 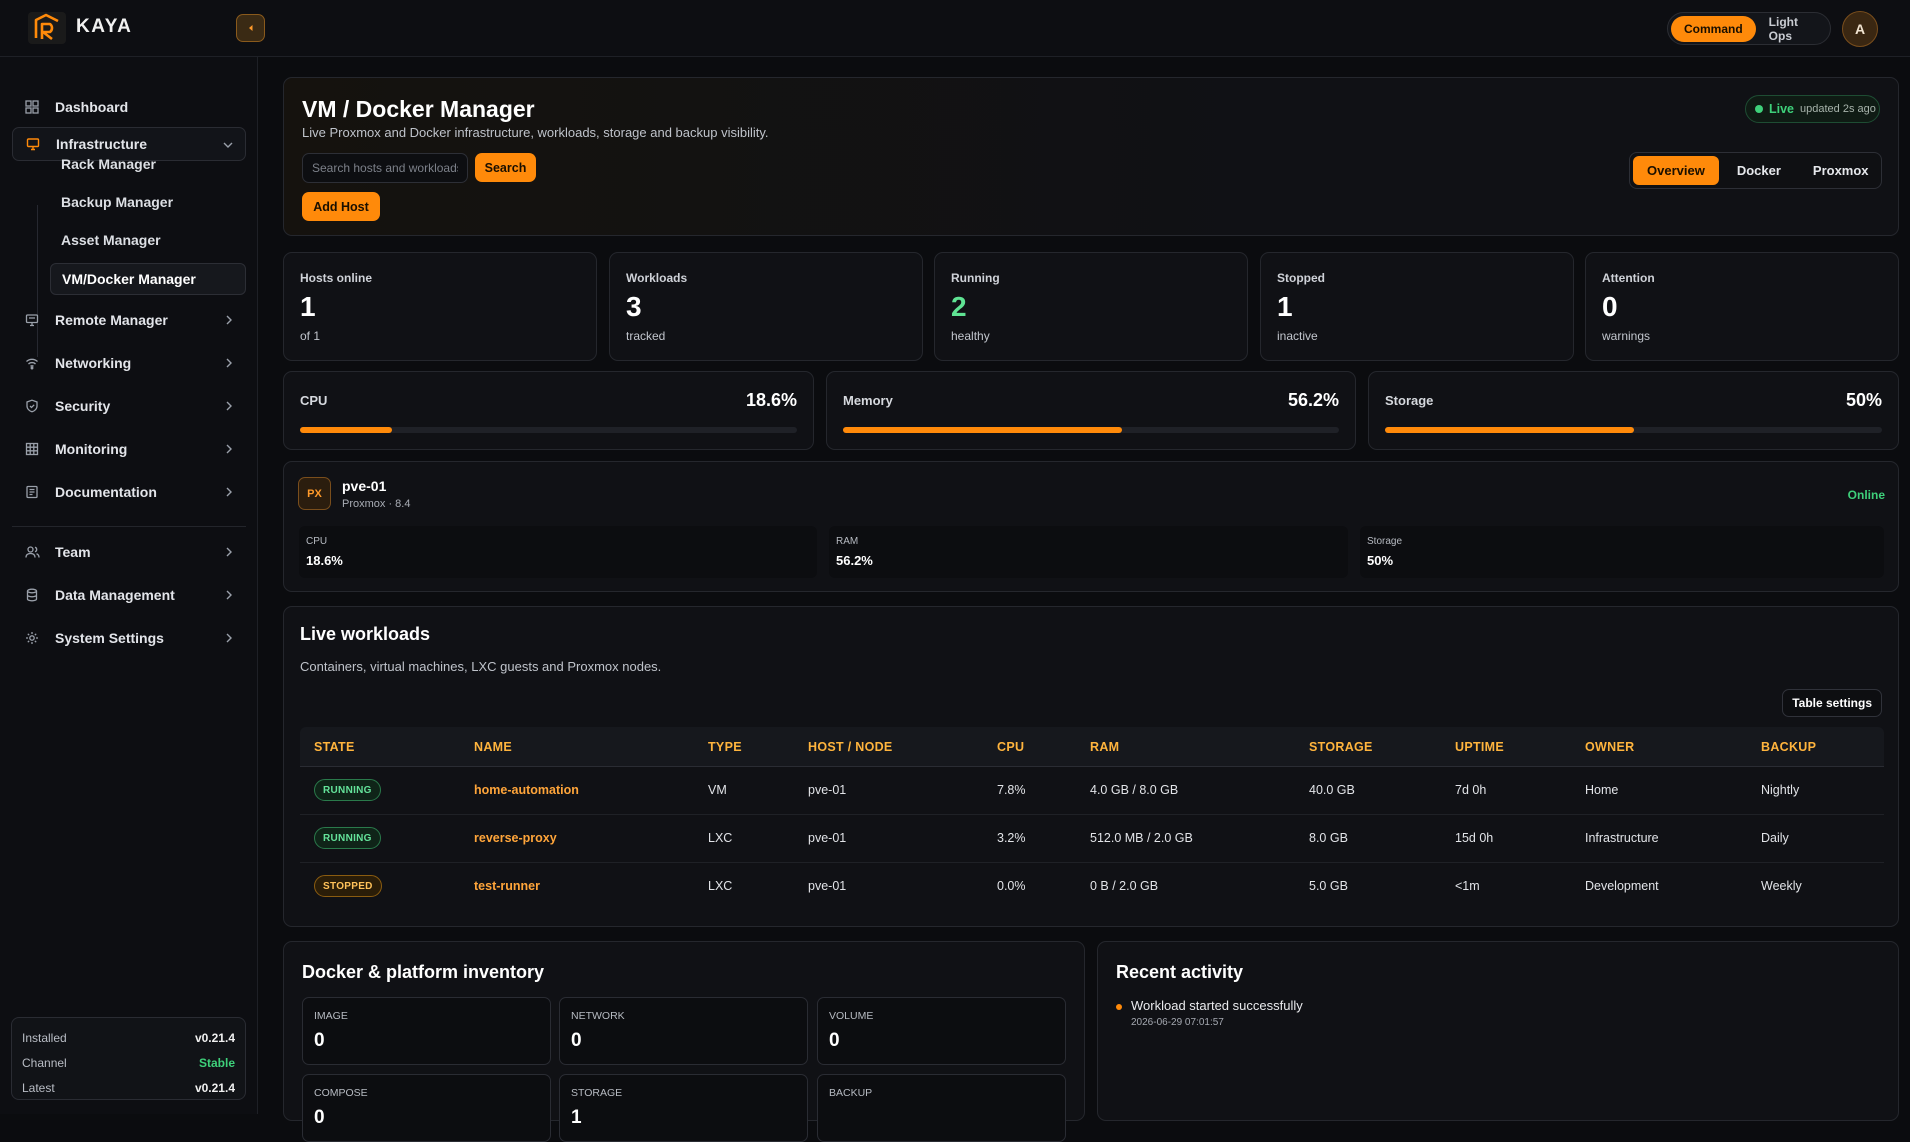 I want to click on database-icon, so click(x=32, y=595).